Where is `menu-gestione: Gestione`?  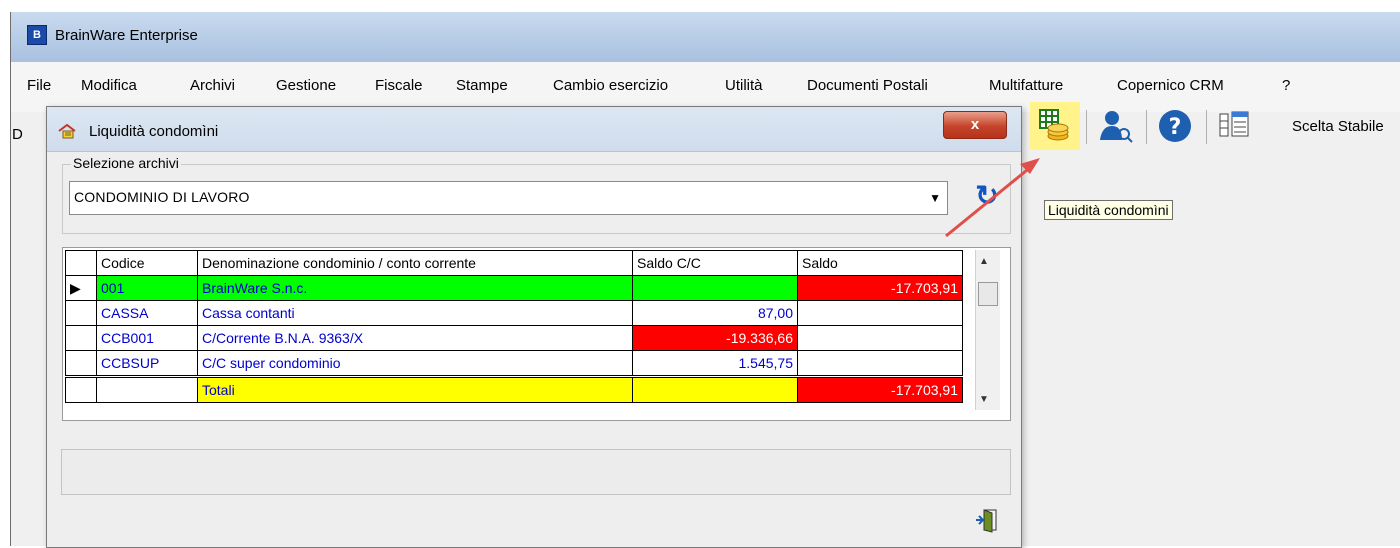 menu-gestione: Gestione is located at coordinates (306, 85).